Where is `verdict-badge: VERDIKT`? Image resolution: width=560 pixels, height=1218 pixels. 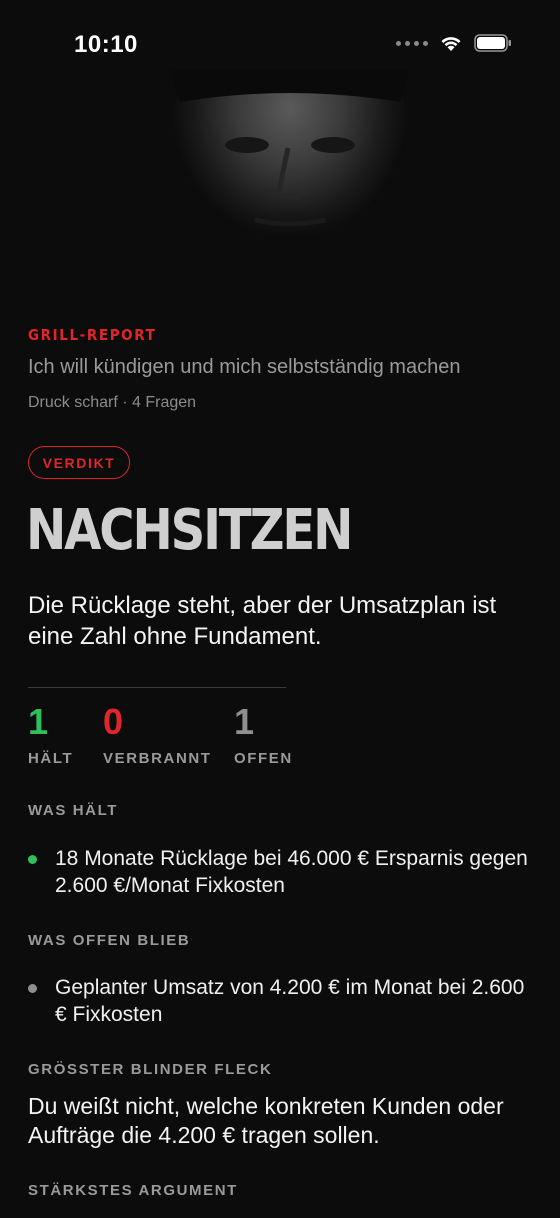
verdict-badge: VERDIKT is located at coordinates (79, 462).